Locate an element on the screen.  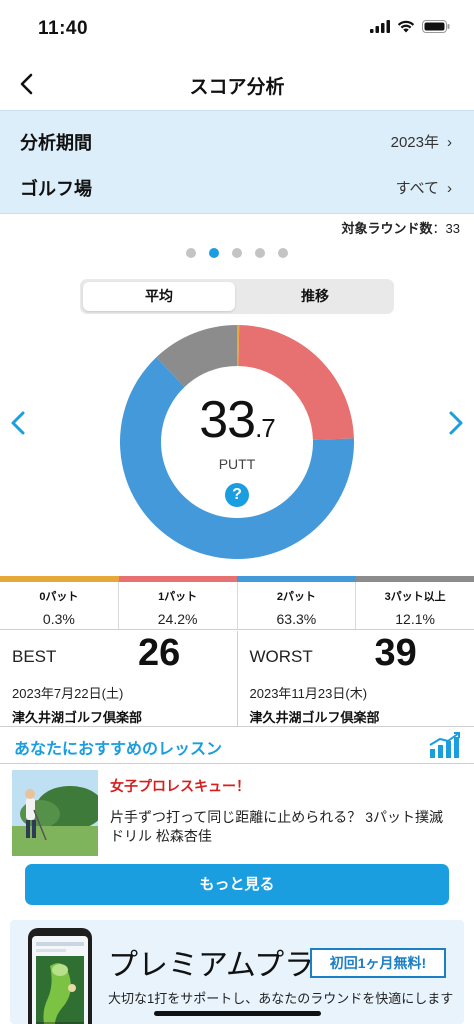
filter-value: すべて › is located at coordinates (424, 187).